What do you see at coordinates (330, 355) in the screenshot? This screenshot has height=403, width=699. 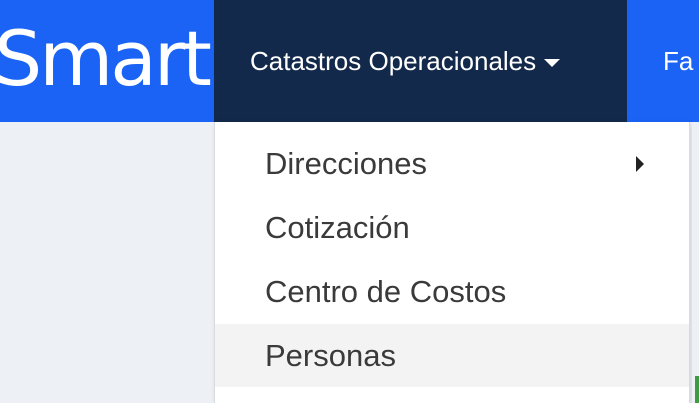 I see `menu-item-label: Personas` at bounding box center [330, 355].